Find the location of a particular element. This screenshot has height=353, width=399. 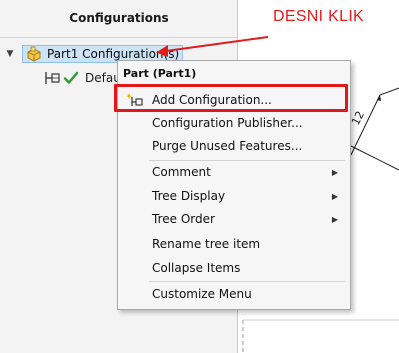

menu-item-label: Customize Menu is located at coordinates (202, 294).